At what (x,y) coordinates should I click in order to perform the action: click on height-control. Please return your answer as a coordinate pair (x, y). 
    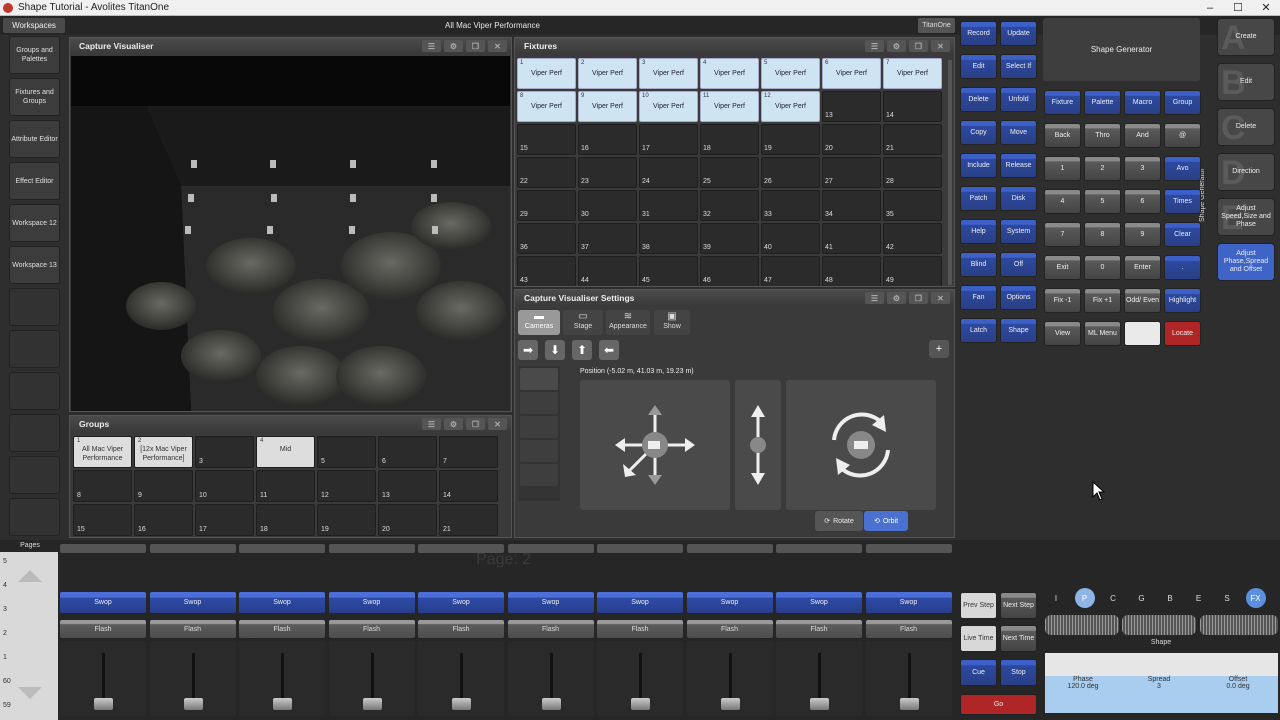
    Looking at the image, I should click on (758, 445).